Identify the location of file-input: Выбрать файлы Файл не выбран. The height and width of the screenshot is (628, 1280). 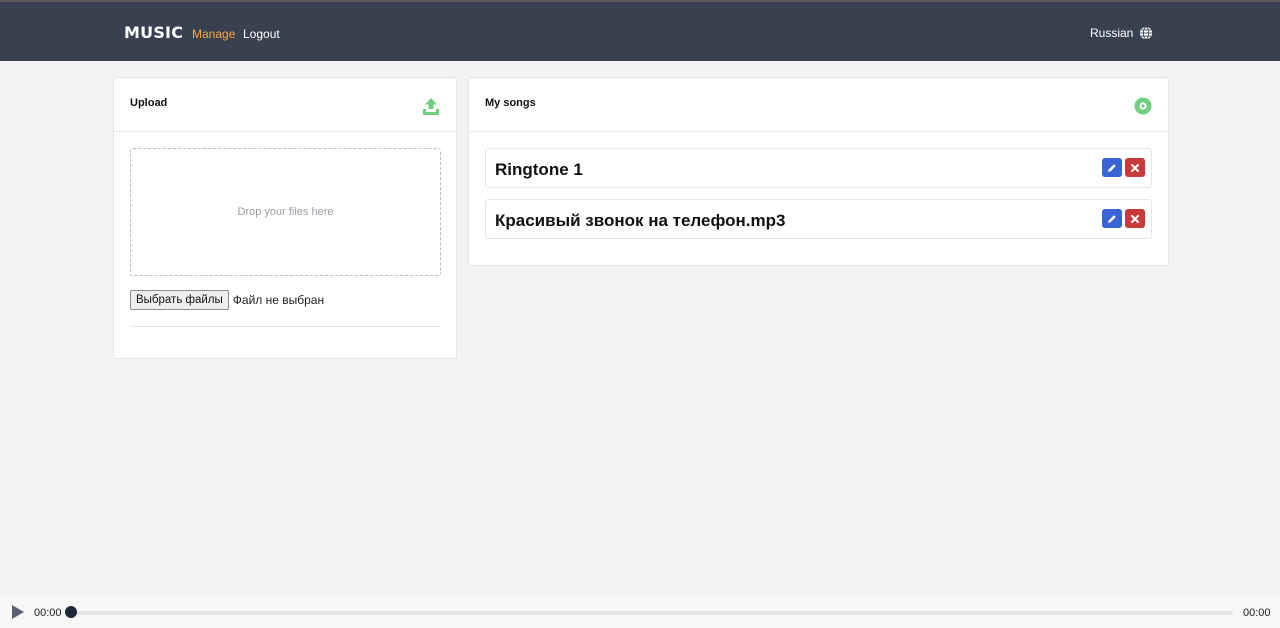
(227, 300).